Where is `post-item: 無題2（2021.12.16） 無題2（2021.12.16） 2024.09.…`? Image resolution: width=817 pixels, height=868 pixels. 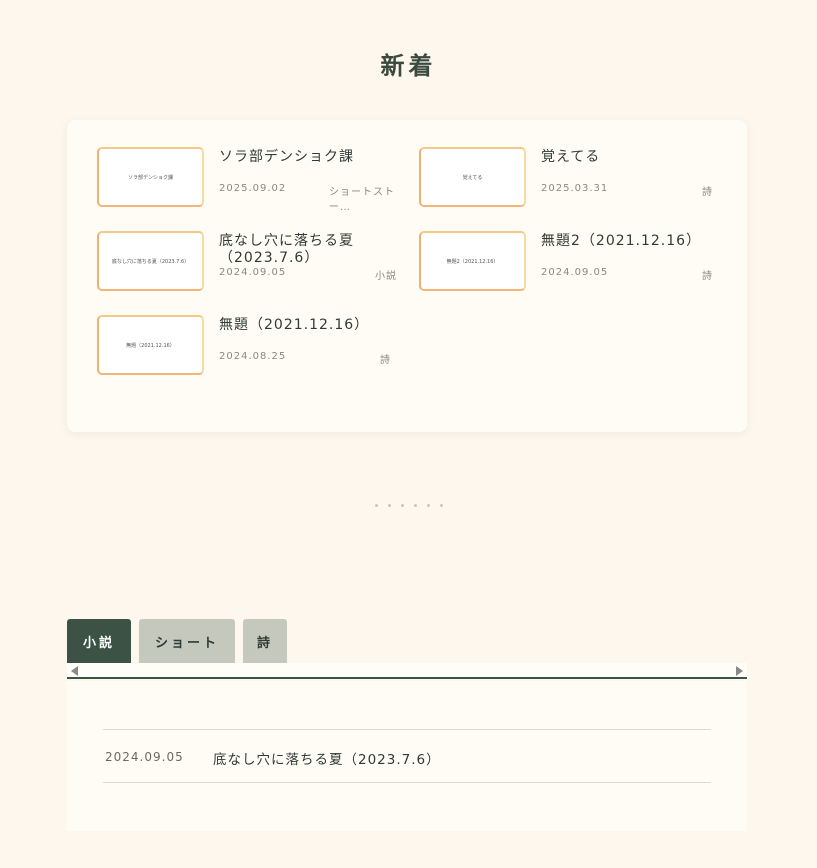 post-item: 無題2（2021.12.16） 無題2（2021.12.16） 2024.09.… is located at coordinates (569, 262).